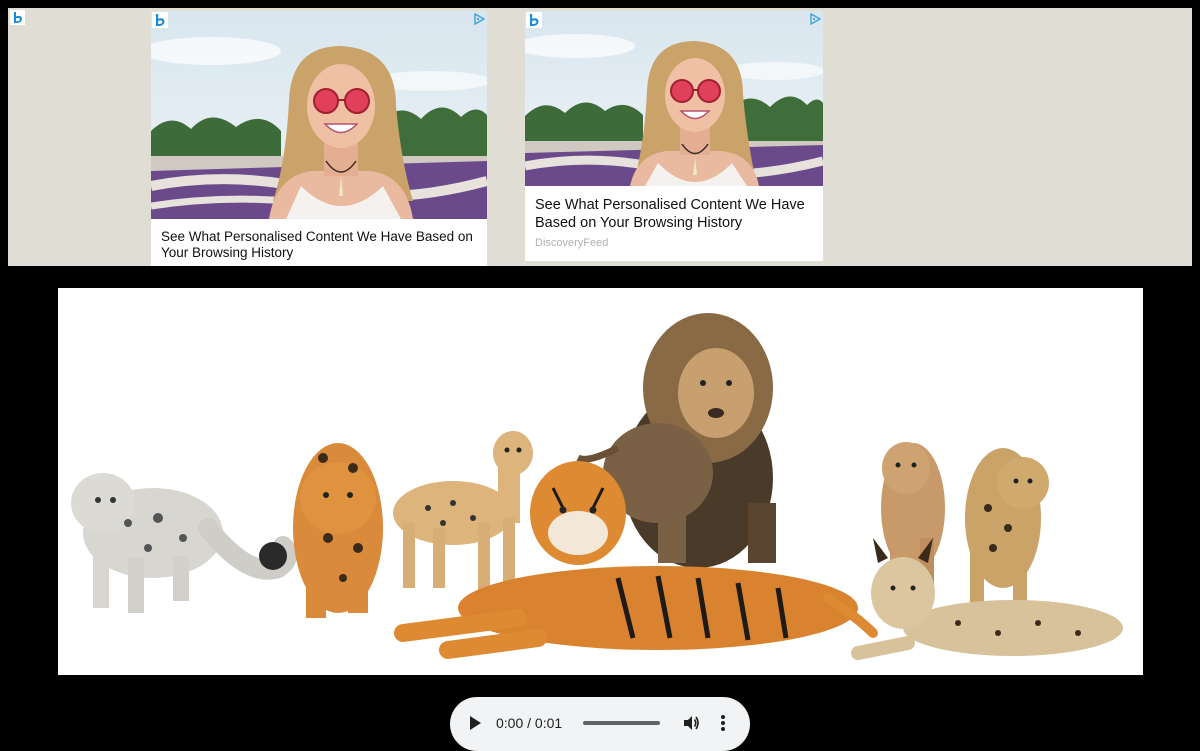  What do you see at coordinates (691, 723) in the screenshot?
I see `volume-icon` at bounding box center [691, 723].